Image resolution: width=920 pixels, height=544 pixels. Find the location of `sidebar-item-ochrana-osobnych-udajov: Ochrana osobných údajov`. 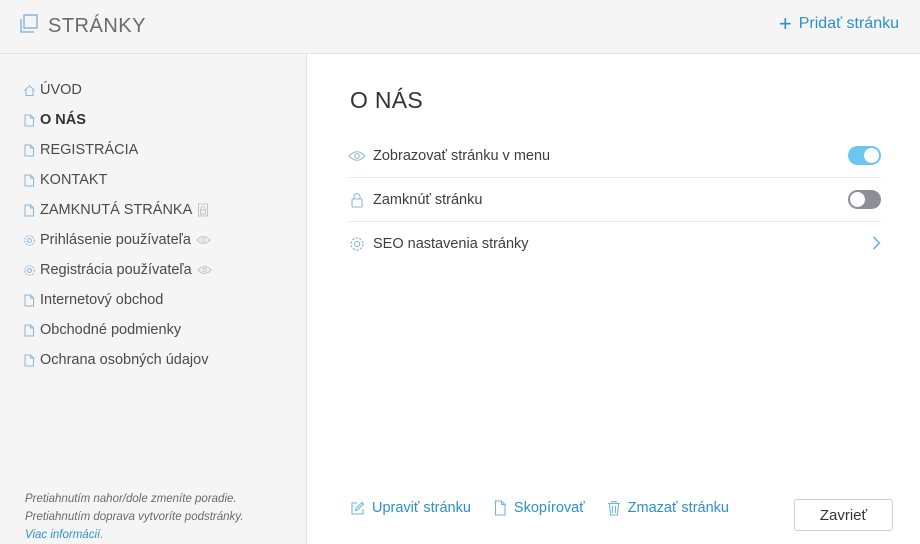

sidebar-item-ochrana-osobnych-udajov: Ochrana osobných údajov is located at coordinates (117, 360).